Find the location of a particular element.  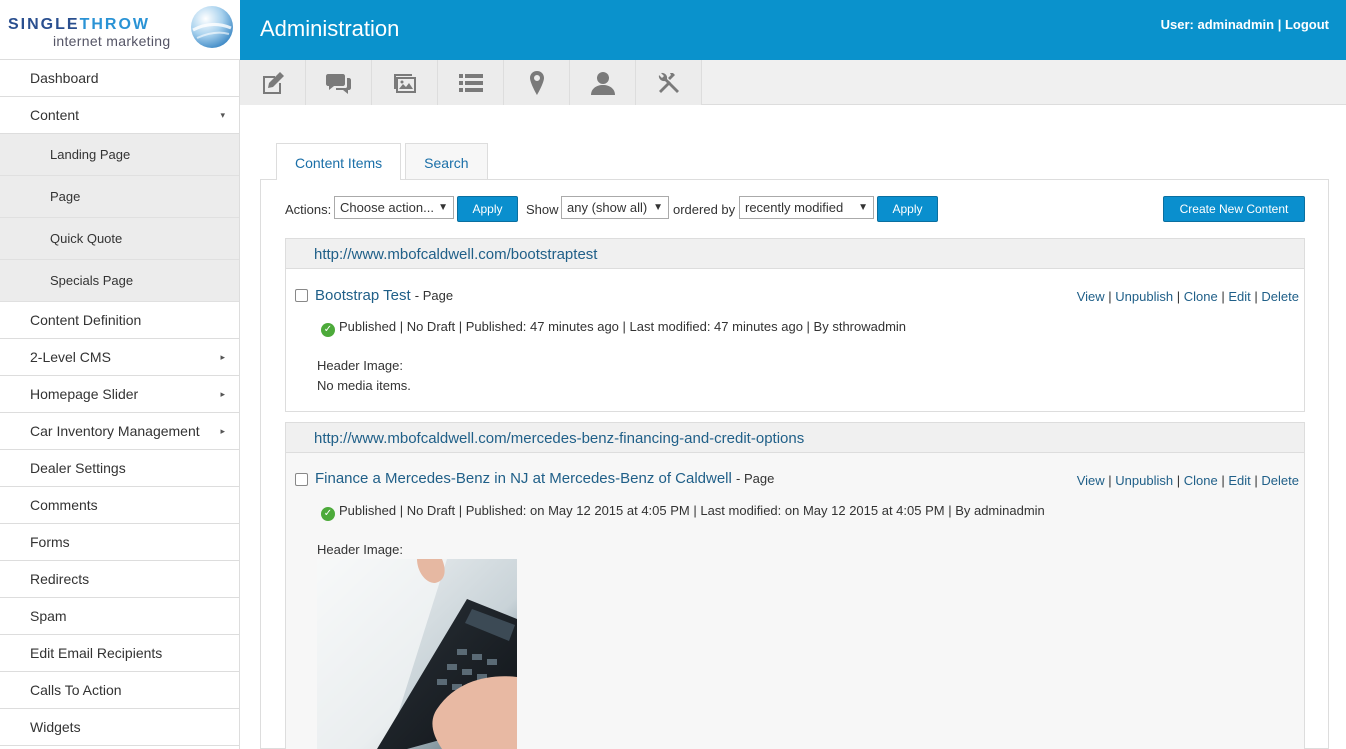

sidebar-item-2-level-cms: 2-Level CMS ▸ is located at coordinates (119, 357).